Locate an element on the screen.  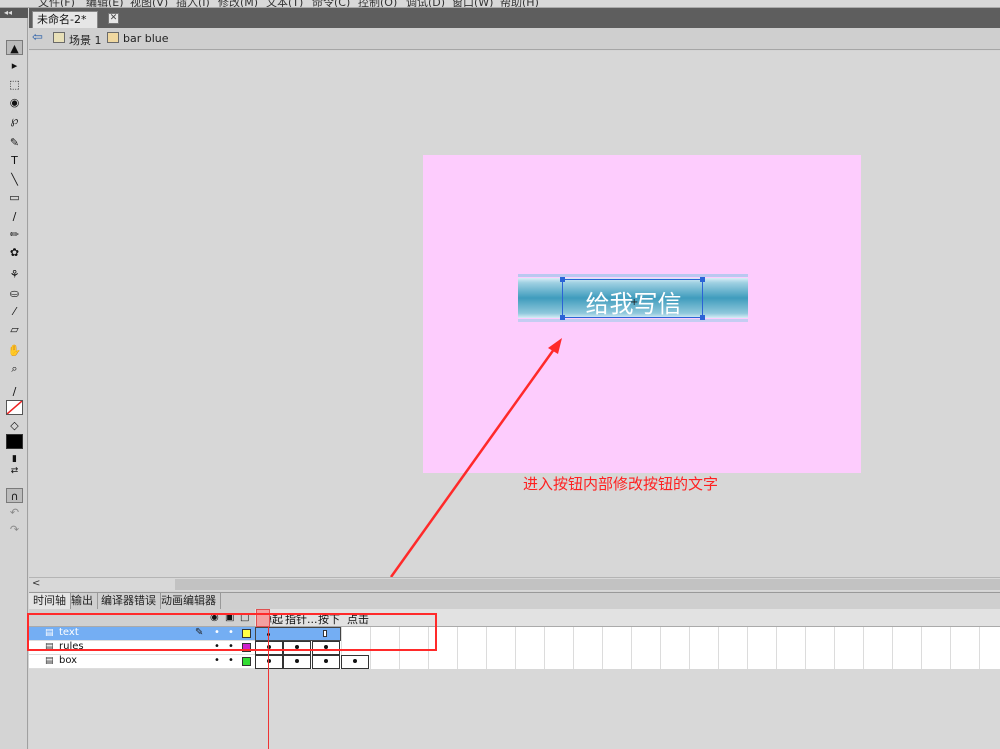
scene-icon is located at coordinates (59, 37).